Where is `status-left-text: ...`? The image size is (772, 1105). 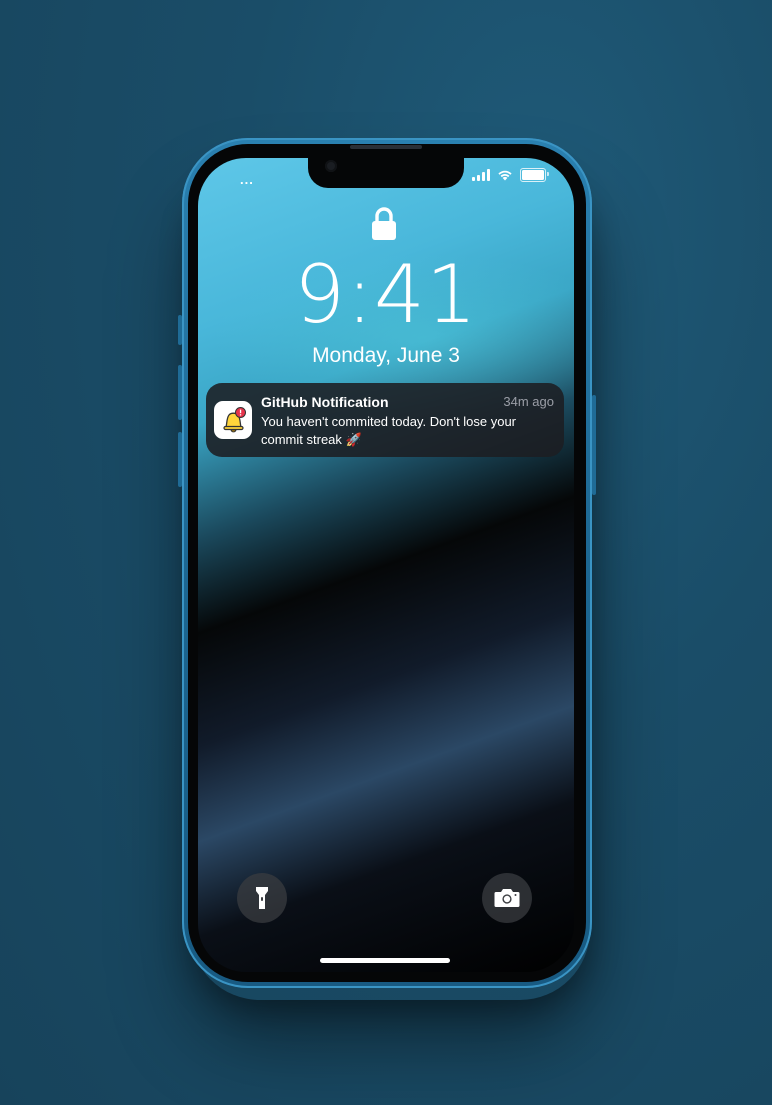 status-left-text: ... is located at coordinates (247, 179).